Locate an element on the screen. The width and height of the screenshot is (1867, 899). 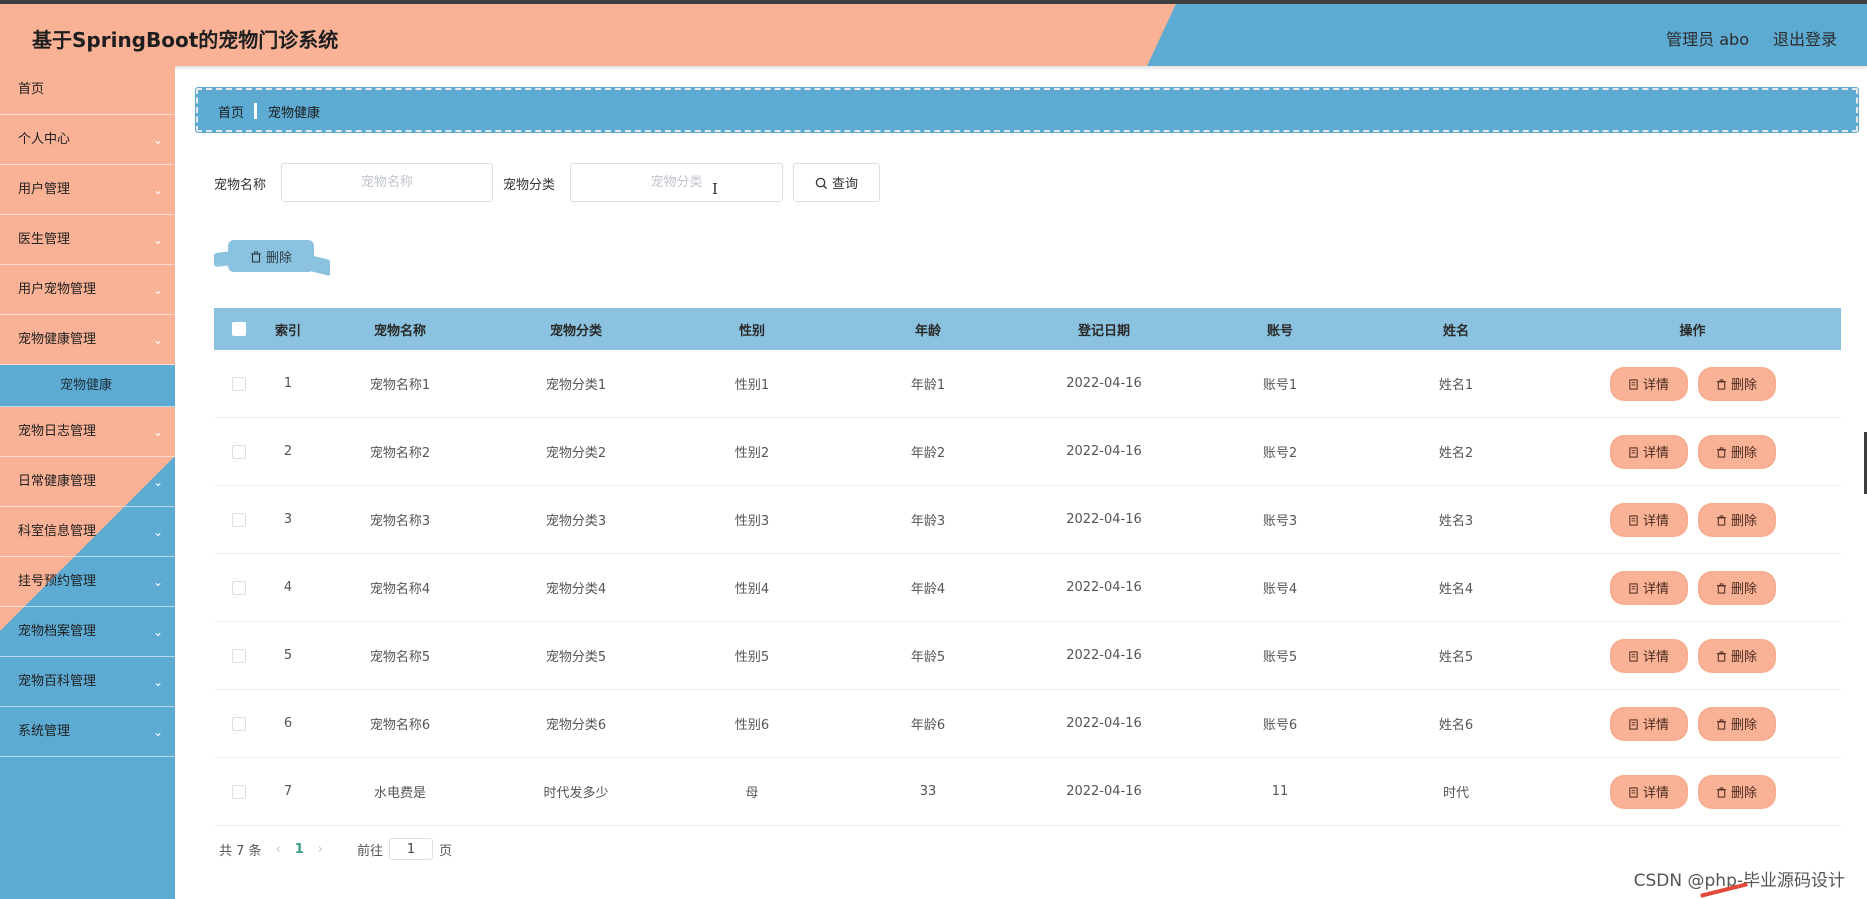
search-button-label: 查询 is located at coordinates (844, 184).